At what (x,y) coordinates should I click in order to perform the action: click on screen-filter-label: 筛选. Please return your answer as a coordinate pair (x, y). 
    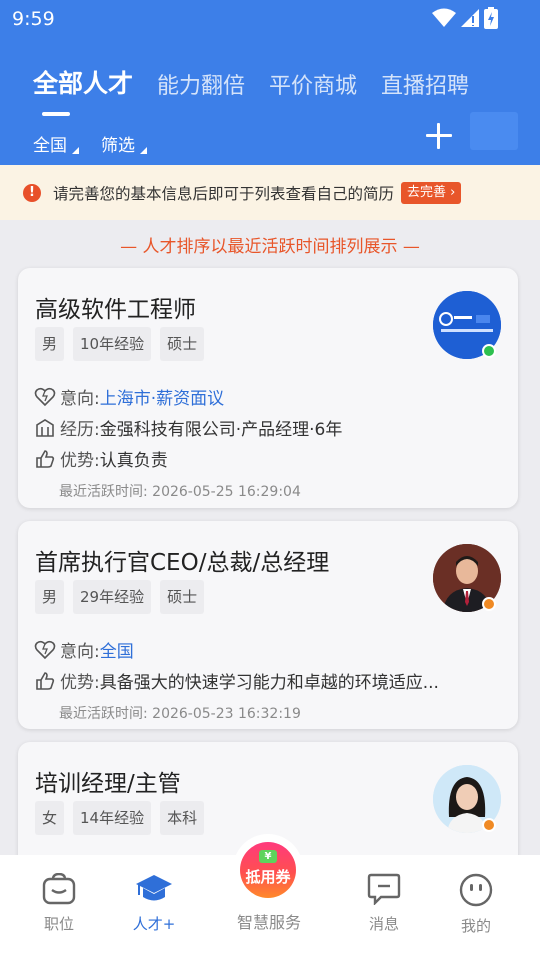
    Looking at the image, I should click on (118, 146).